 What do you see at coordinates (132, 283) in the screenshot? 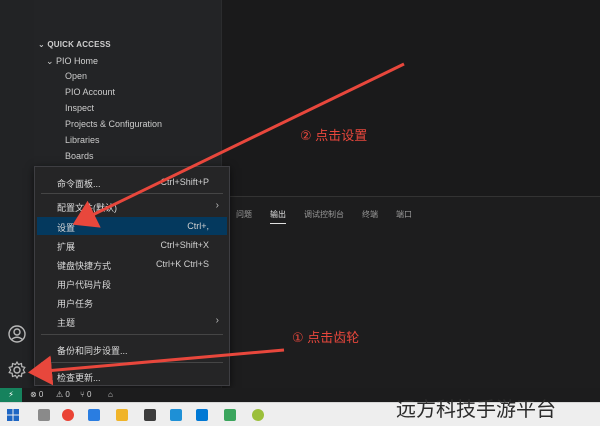
I see `menu-item-user-snippets: 用户代码片段` at bounding box center [132, 283].